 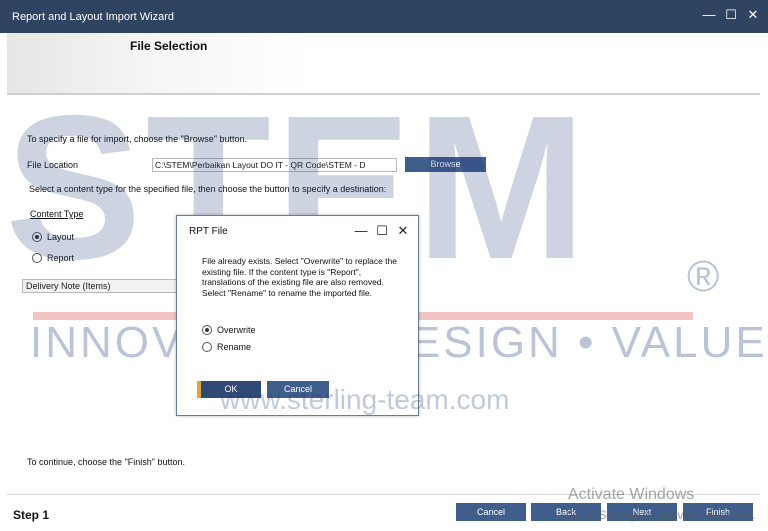 I want to click on minimize-icon: —, so click(x=709, y=15).